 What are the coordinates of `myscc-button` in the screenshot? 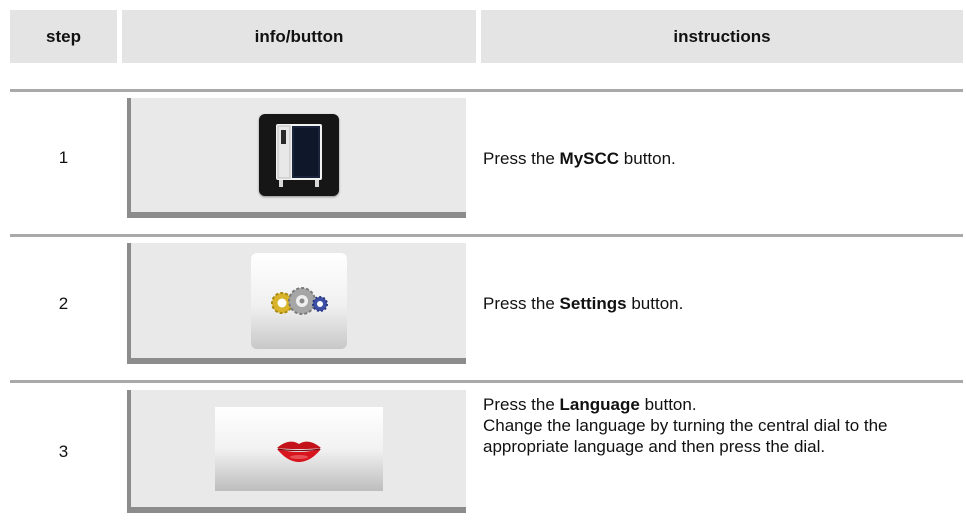 It's located at (298, 155).